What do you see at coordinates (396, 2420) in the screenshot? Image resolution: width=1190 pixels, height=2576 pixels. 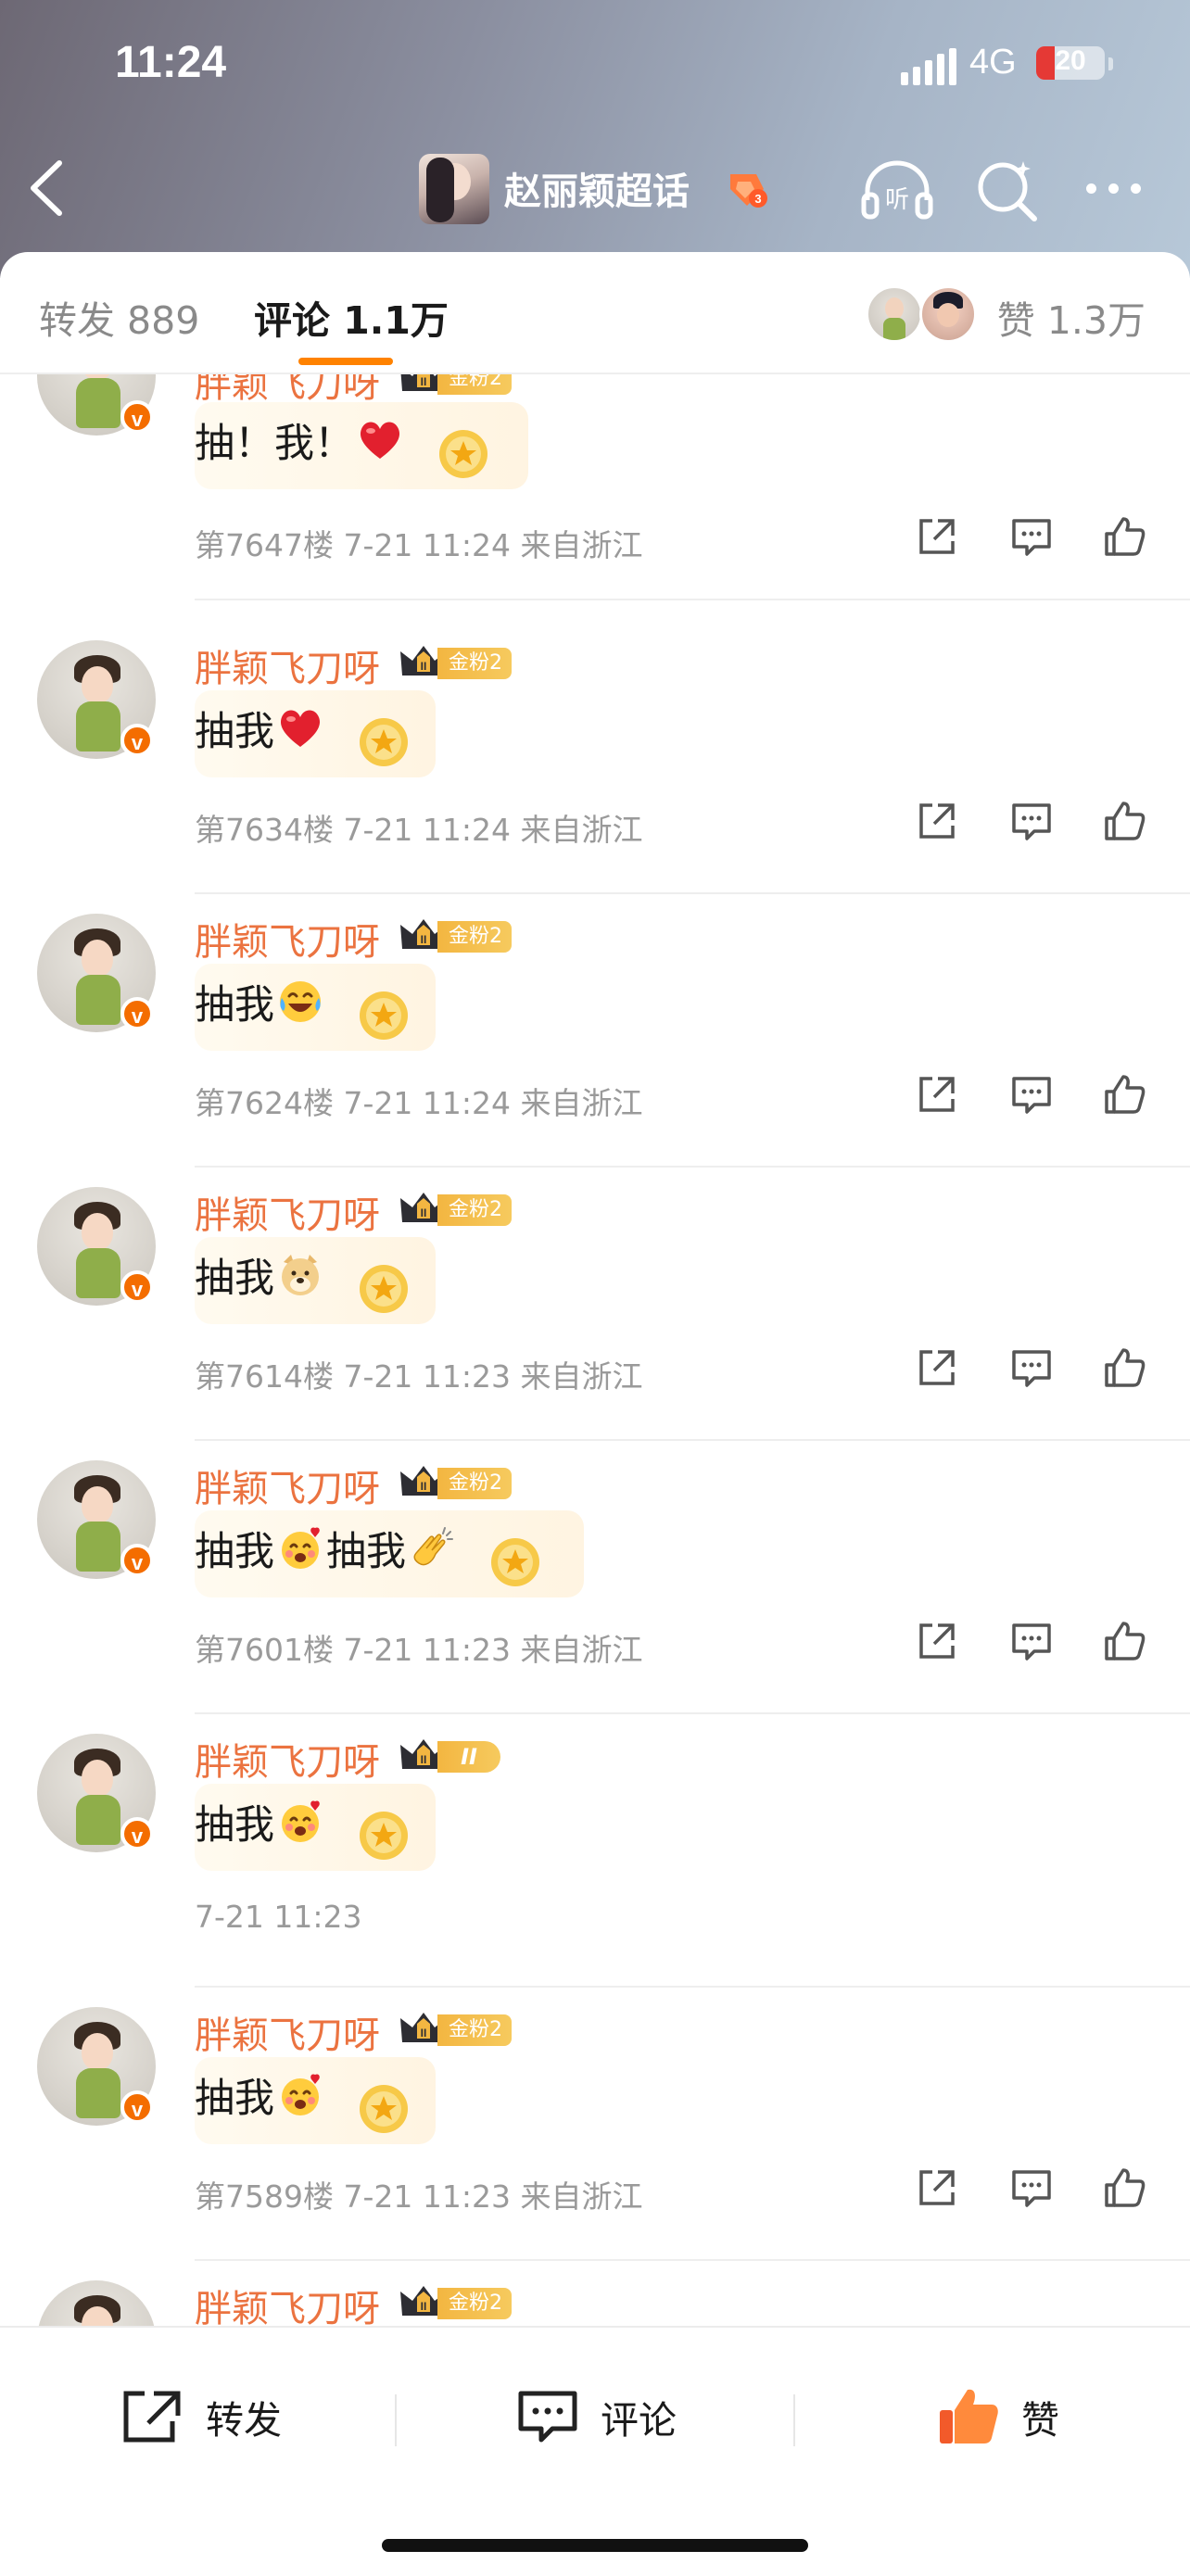 I see `separator` at bounding box center [396, 2420].